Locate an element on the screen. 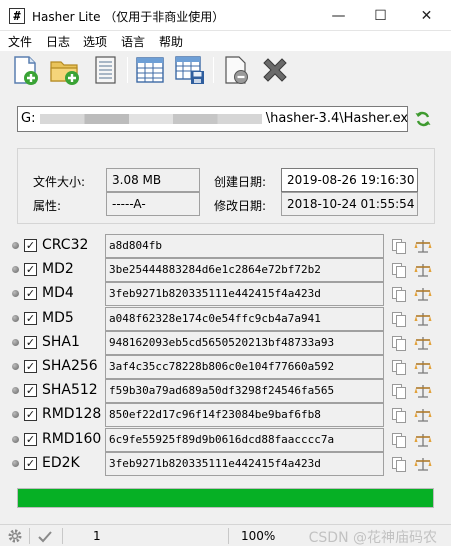 Image resolution: width=451 pixels, height=546 pixels. new-file-icon is located at coordinates (25, 70).